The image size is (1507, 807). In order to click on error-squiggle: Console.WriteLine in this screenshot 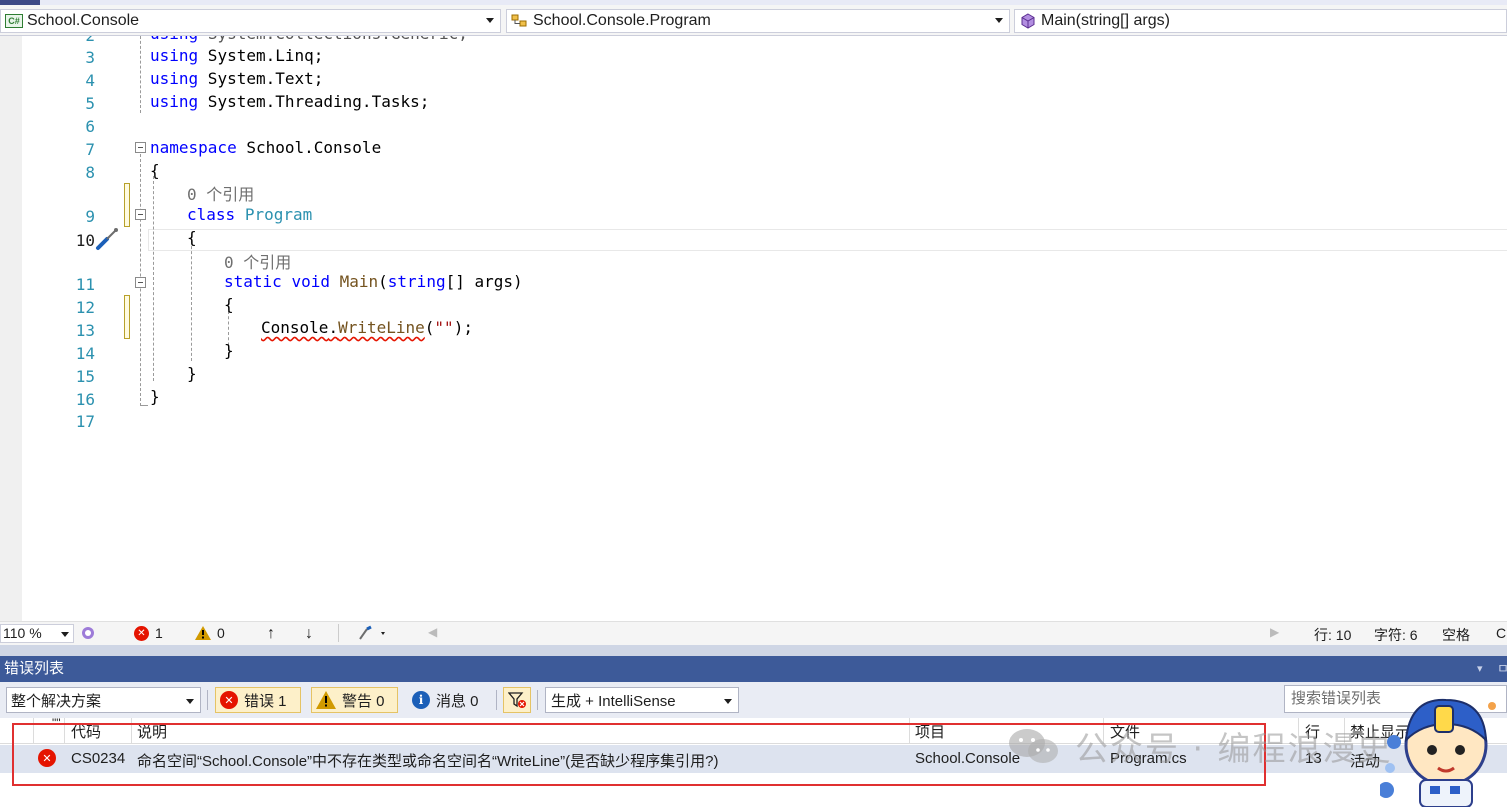, I will do `click(343, 327)`.